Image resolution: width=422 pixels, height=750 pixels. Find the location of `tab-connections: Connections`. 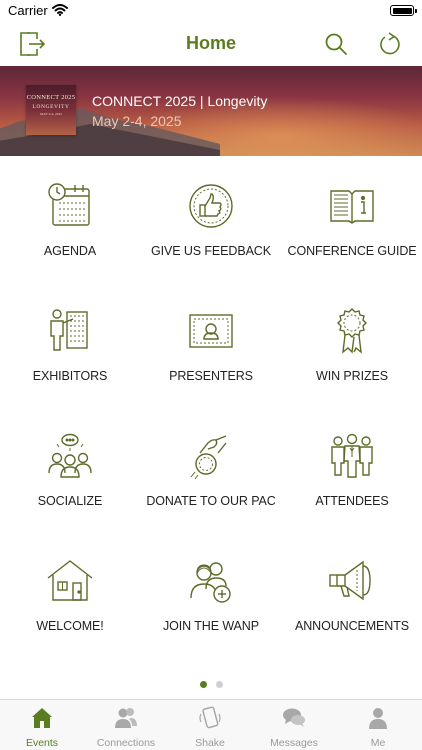

tab-connections: Connections is located at coordinates (126, 725).